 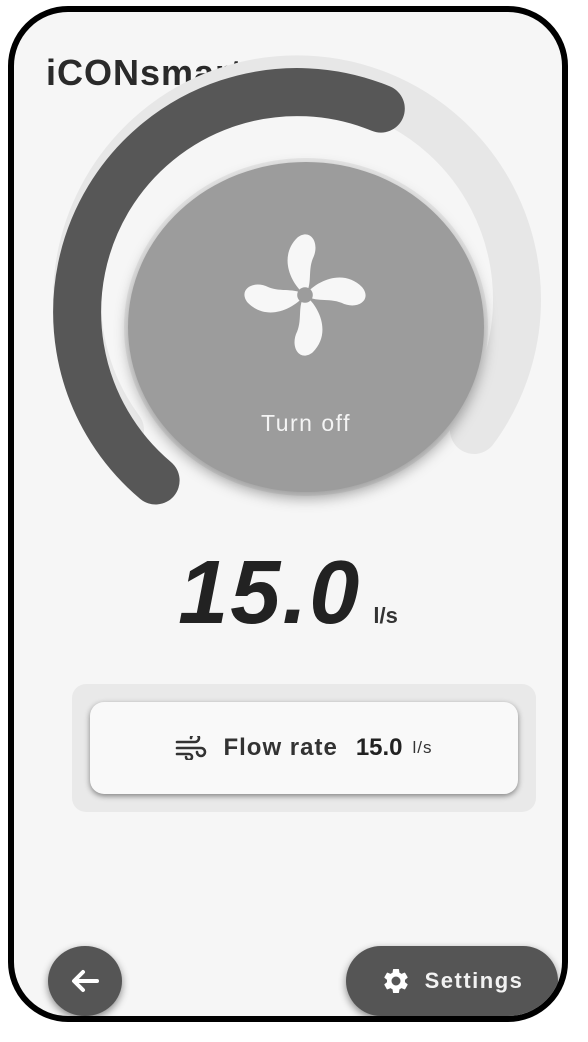 I want to click on flow-rate-panel: Flow rate 15.0 l/s, so click(x=304, y=748).